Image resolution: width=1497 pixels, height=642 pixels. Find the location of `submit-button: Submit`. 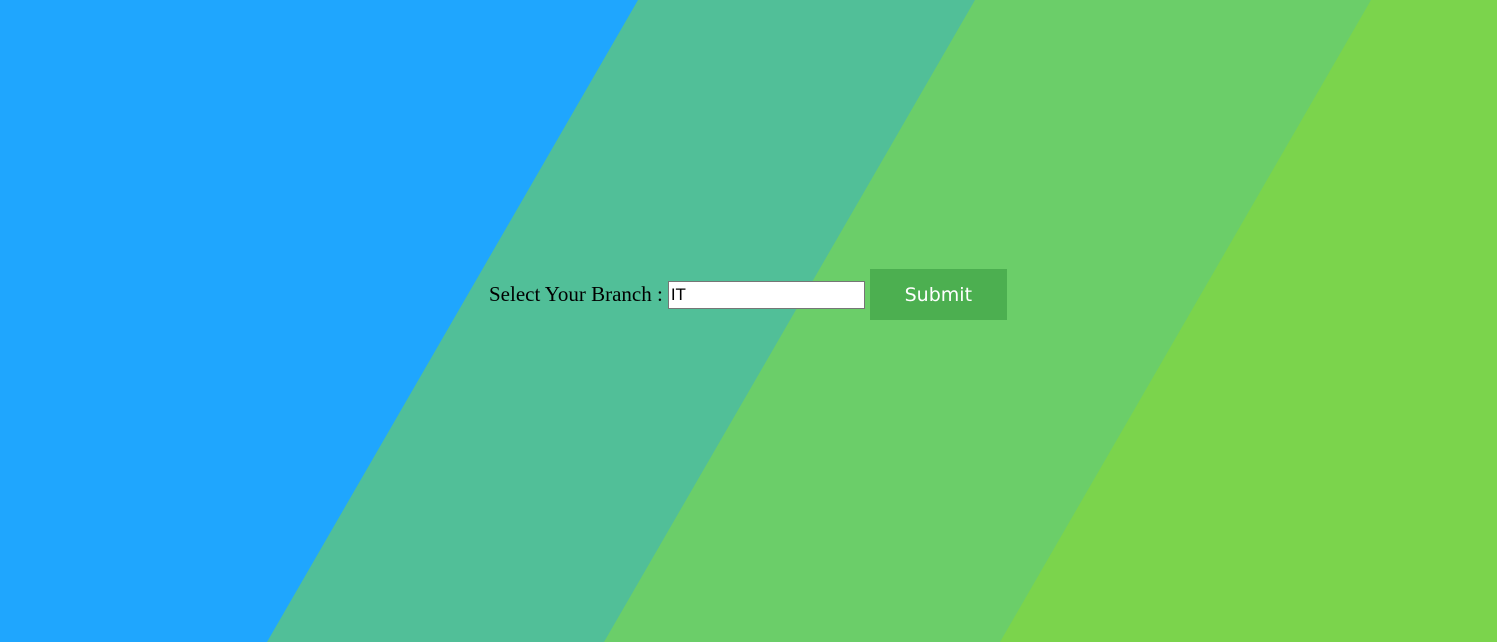

submit-button: Submit is located at coordinates (938, 294).